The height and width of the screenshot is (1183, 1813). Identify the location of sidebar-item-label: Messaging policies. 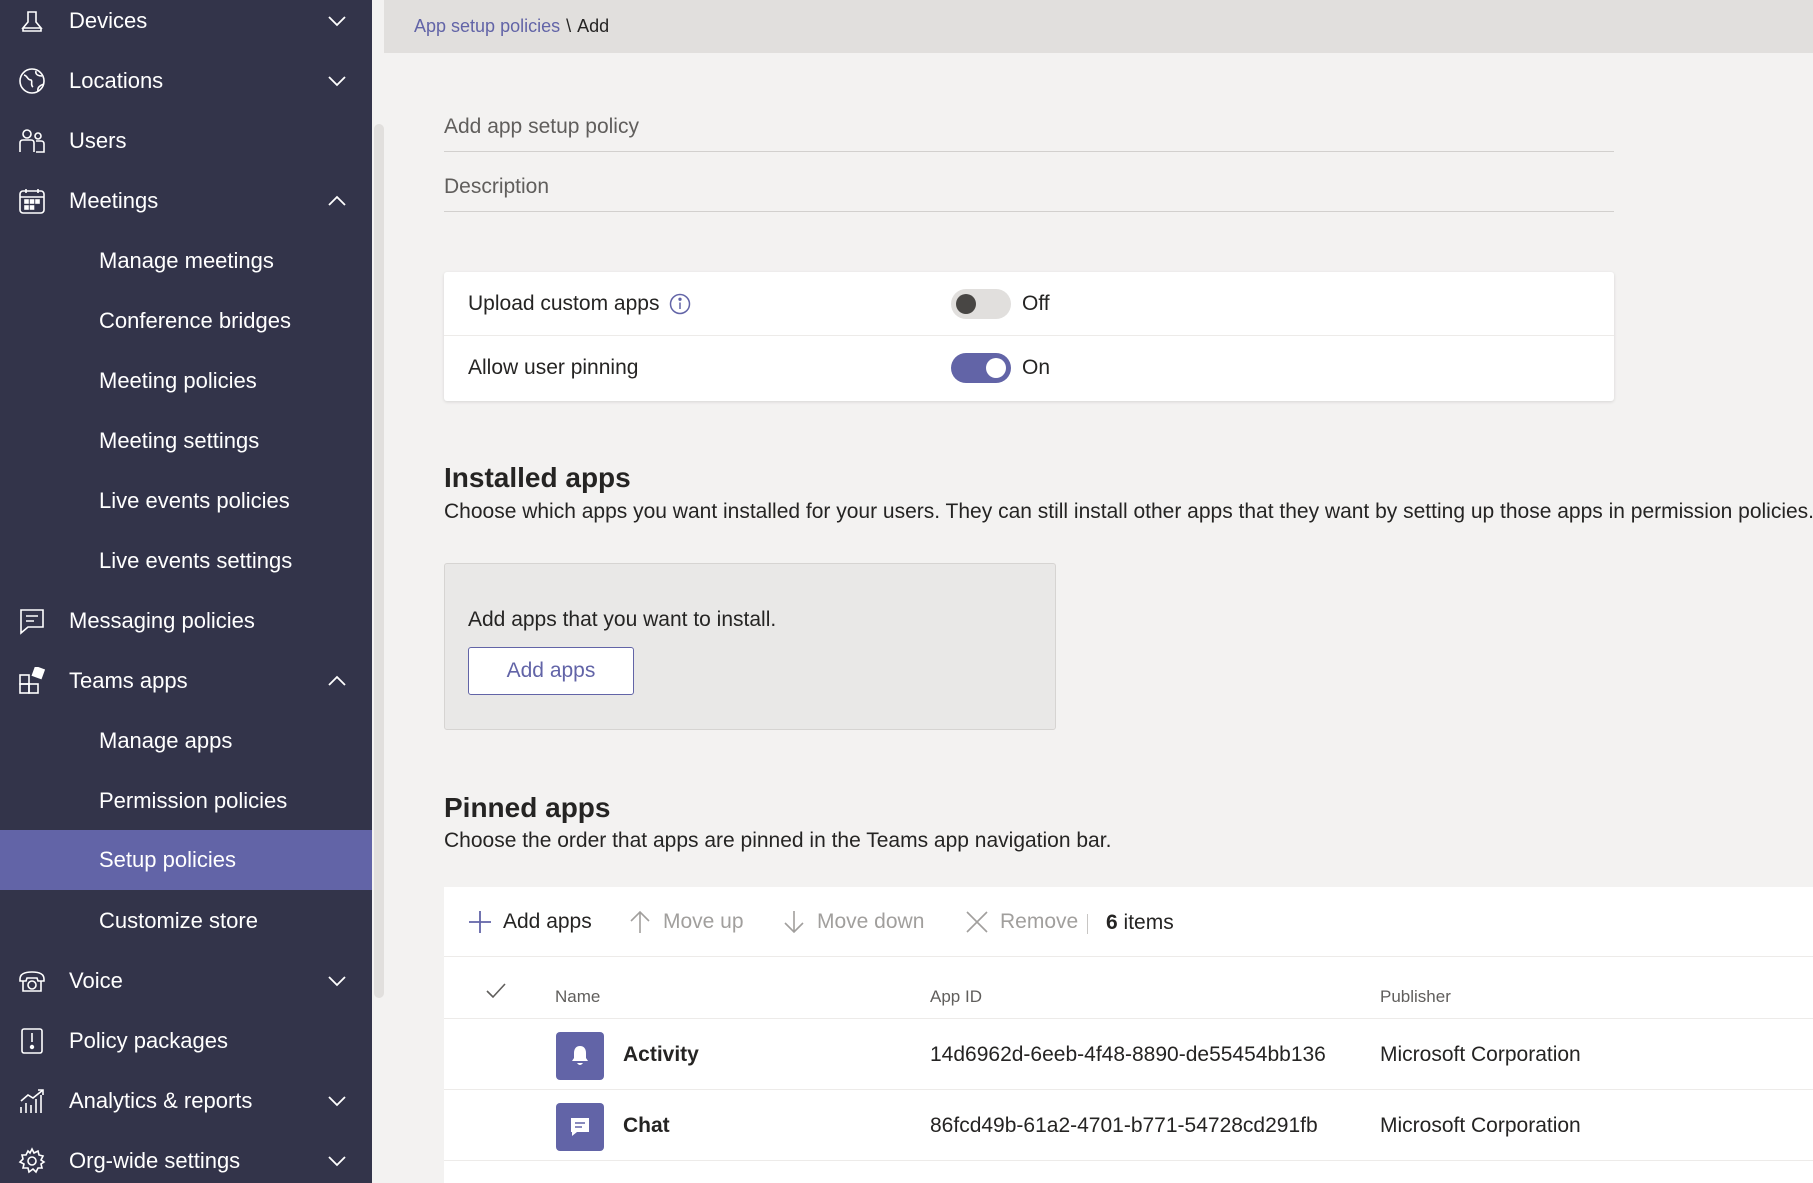
(162, 621).